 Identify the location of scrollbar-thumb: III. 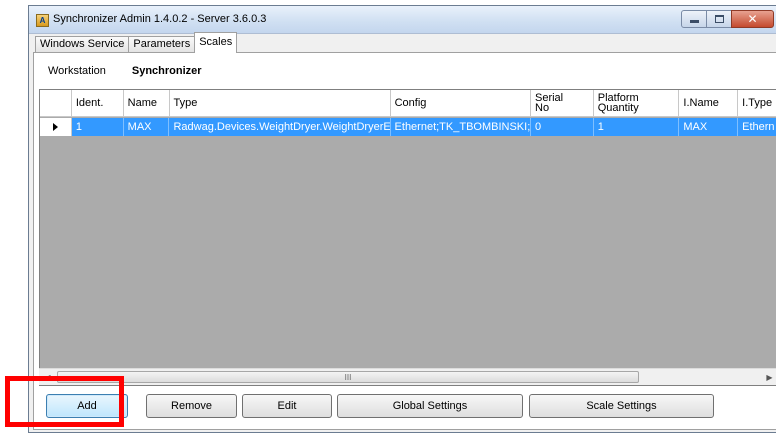
(348, 377).